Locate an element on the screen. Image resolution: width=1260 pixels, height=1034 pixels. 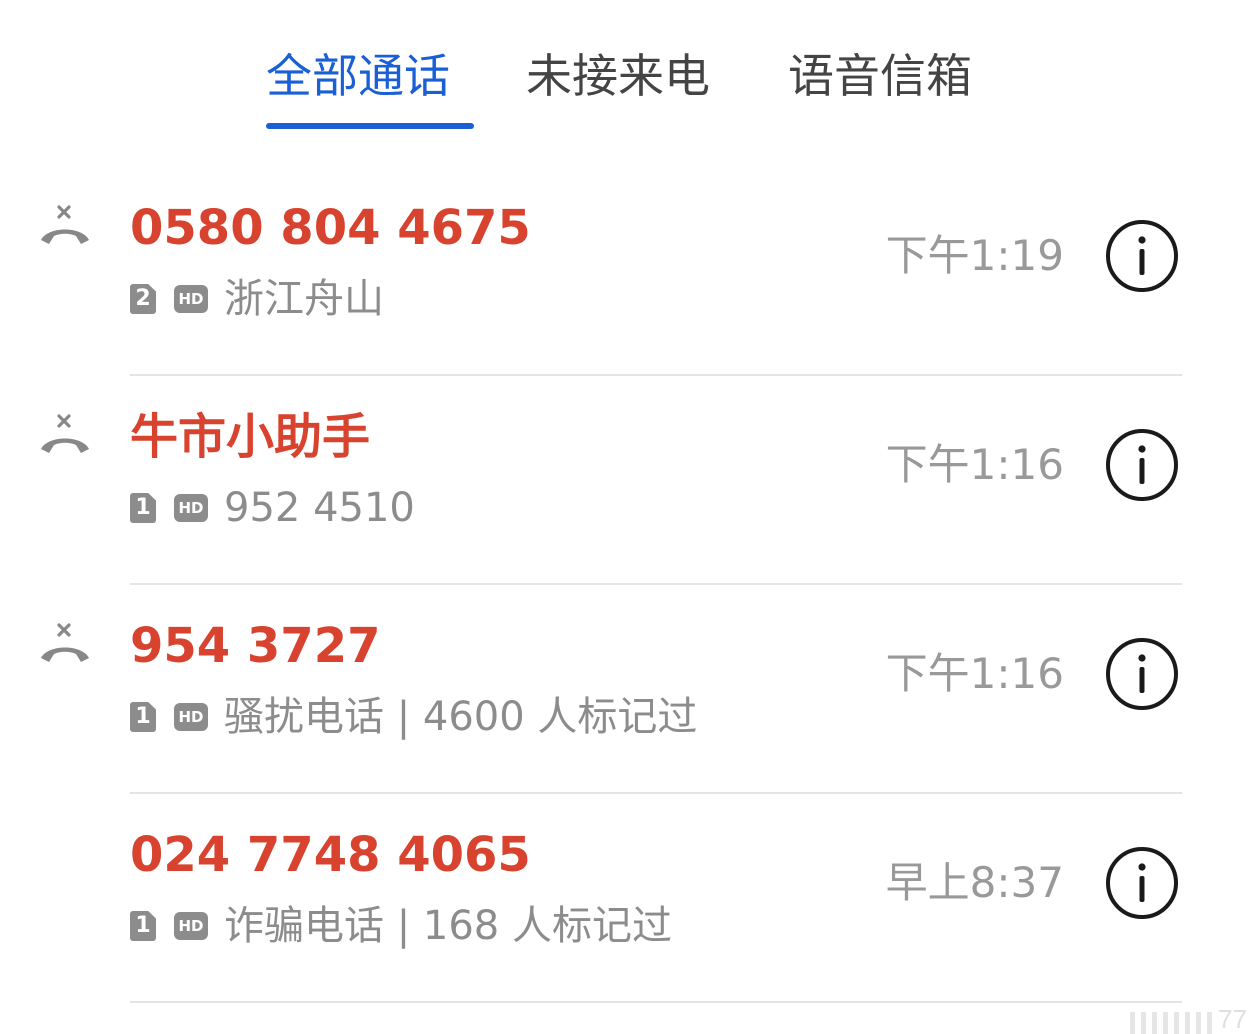
call-details: 1 HD 952 4510 is located at coordinates (272, 508).